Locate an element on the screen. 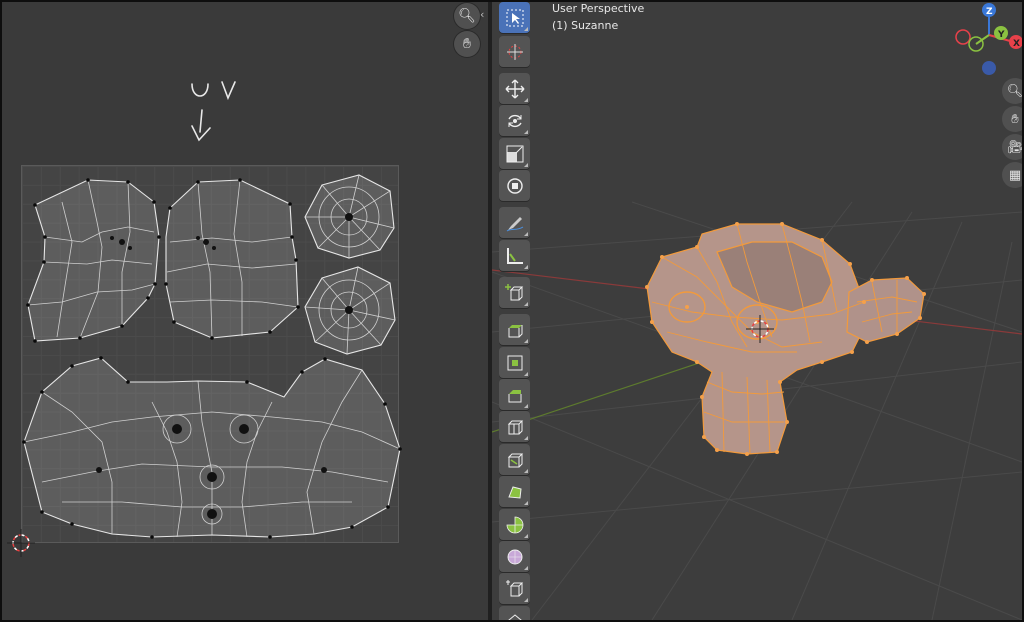 This screenshot has height=622, width=1024. annotate-tool is located at coordinates (514, 222).